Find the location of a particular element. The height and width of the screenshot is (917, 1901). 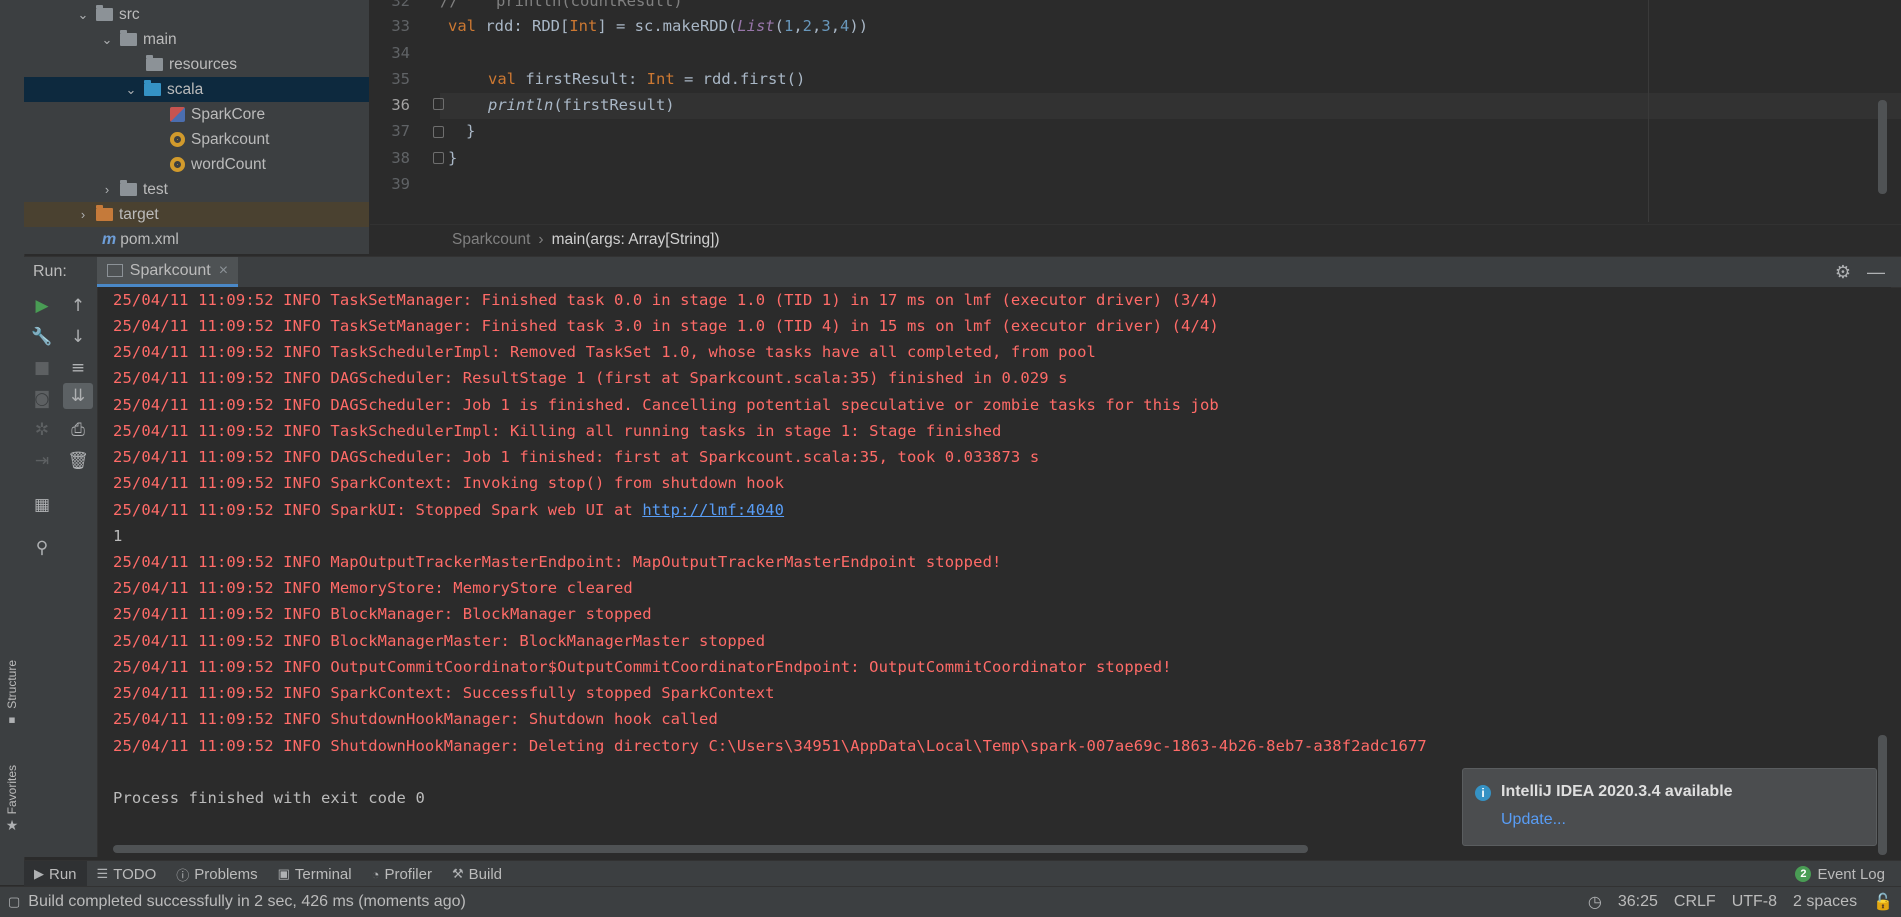

tool-tab-label: TODO is located at coordinates (135, 874).